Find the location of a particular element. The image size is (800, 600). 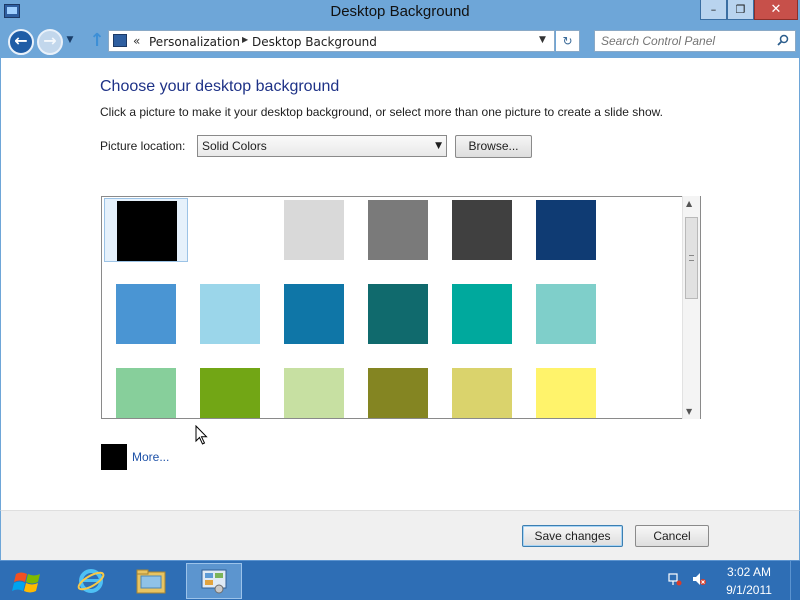

picture-location-label: Picture location: is located at coordinates (143, 146).